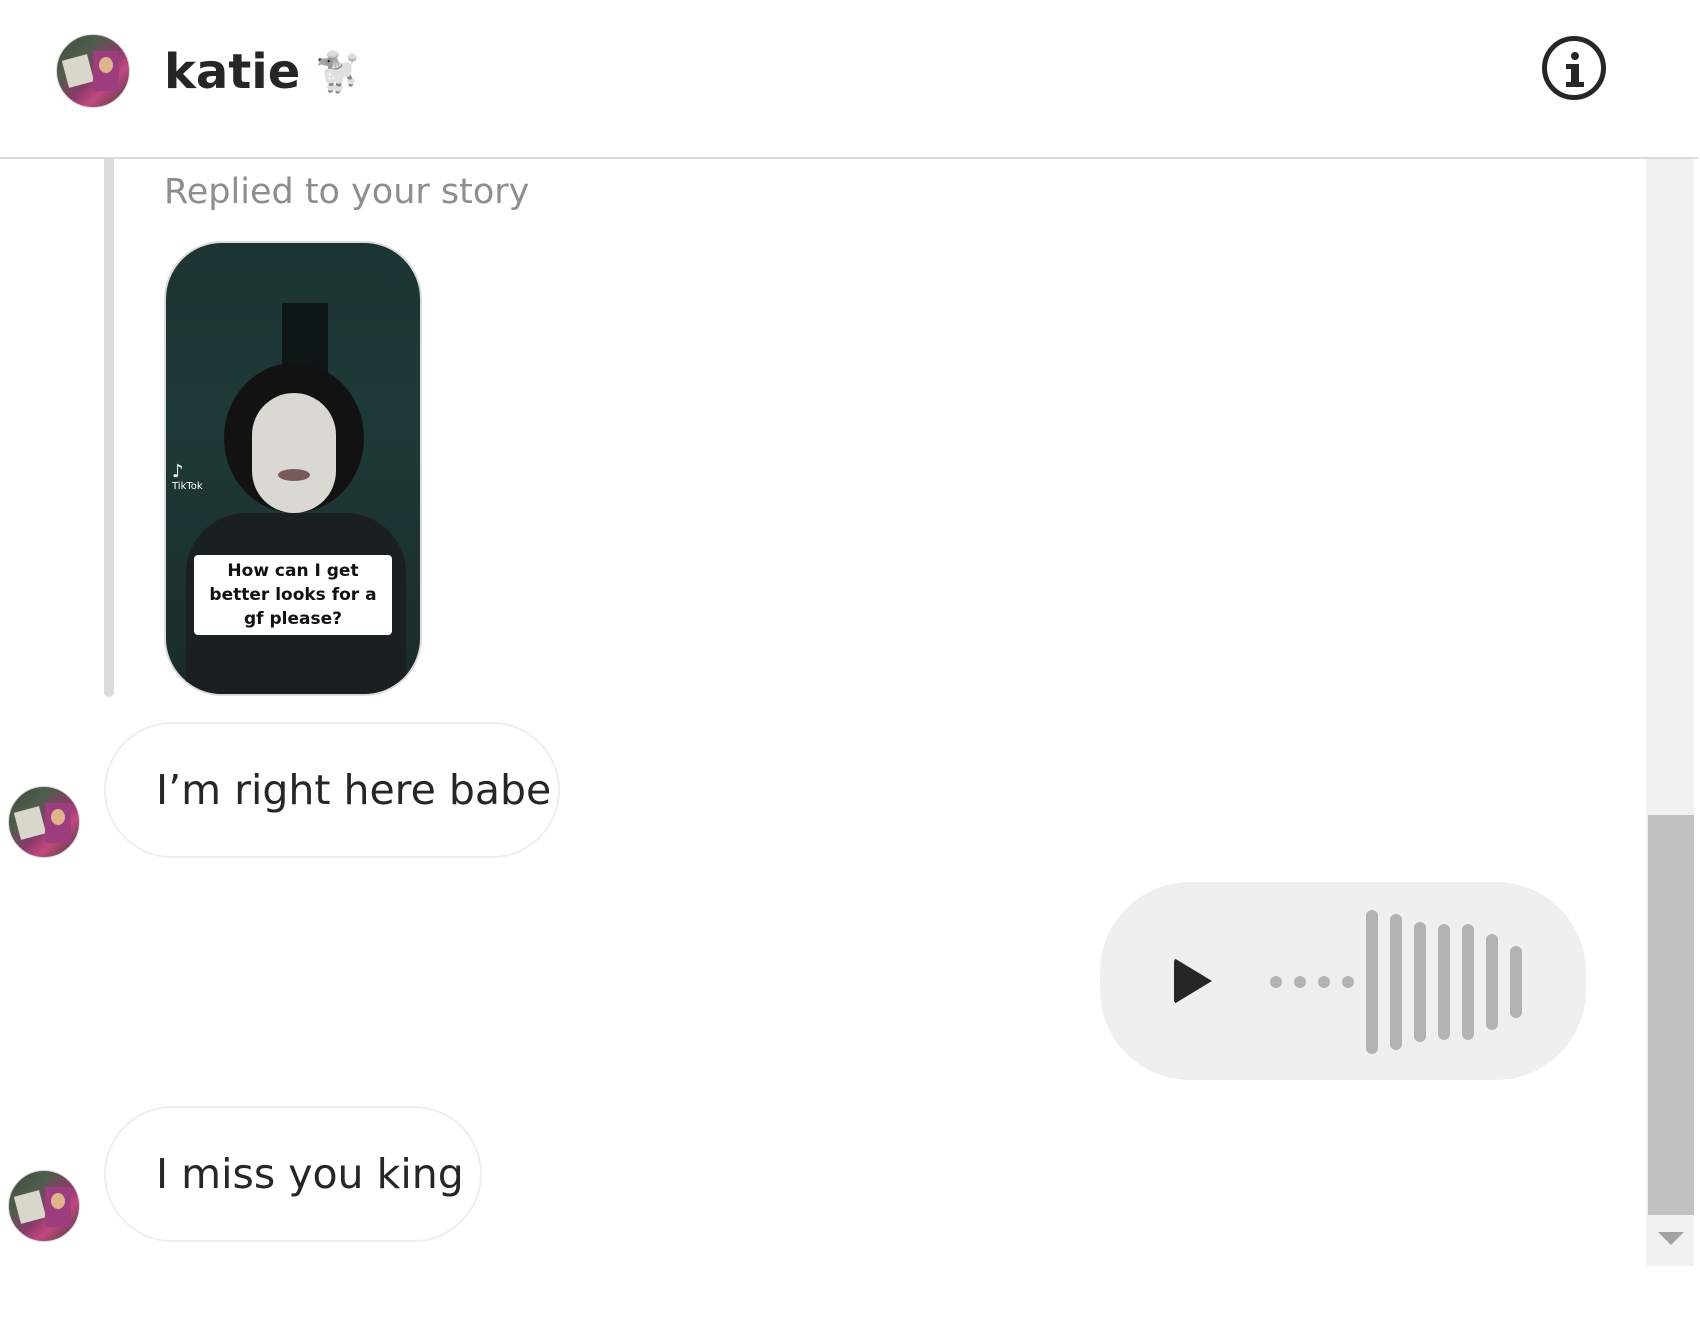 The image size is (1700, 1323). Describe the element at coordinates (187, 486) in the screenshot. I see `tiktok-watermark-label: TikTok` at that location.